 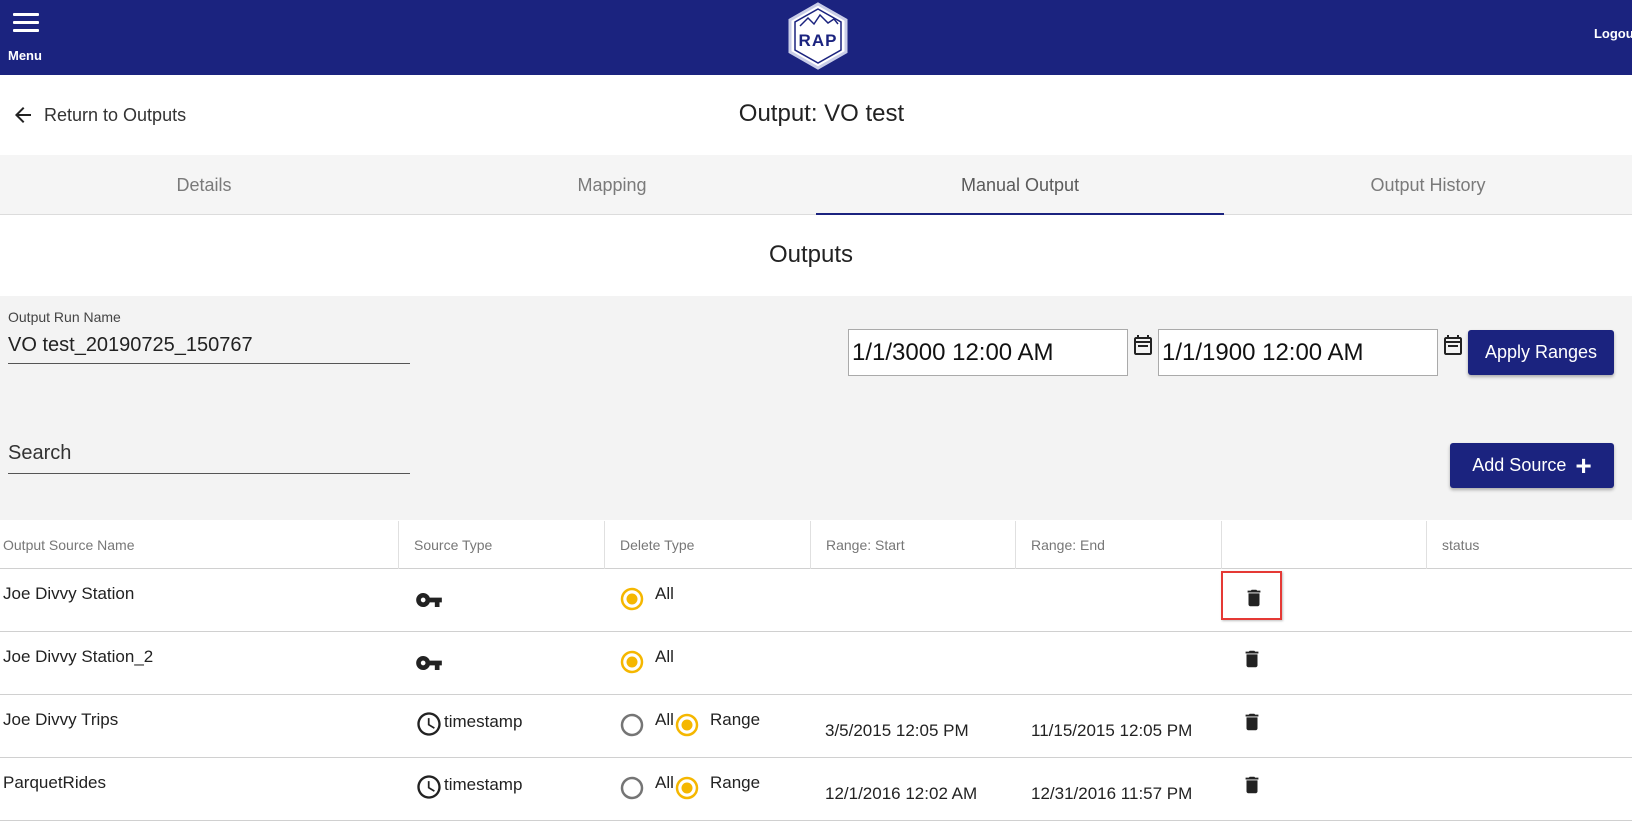 What do you see at coordinates (78, 656) in the screenshot?
I see `source-name: Joe Divvy Station_2` at bounding box center [78, 656].